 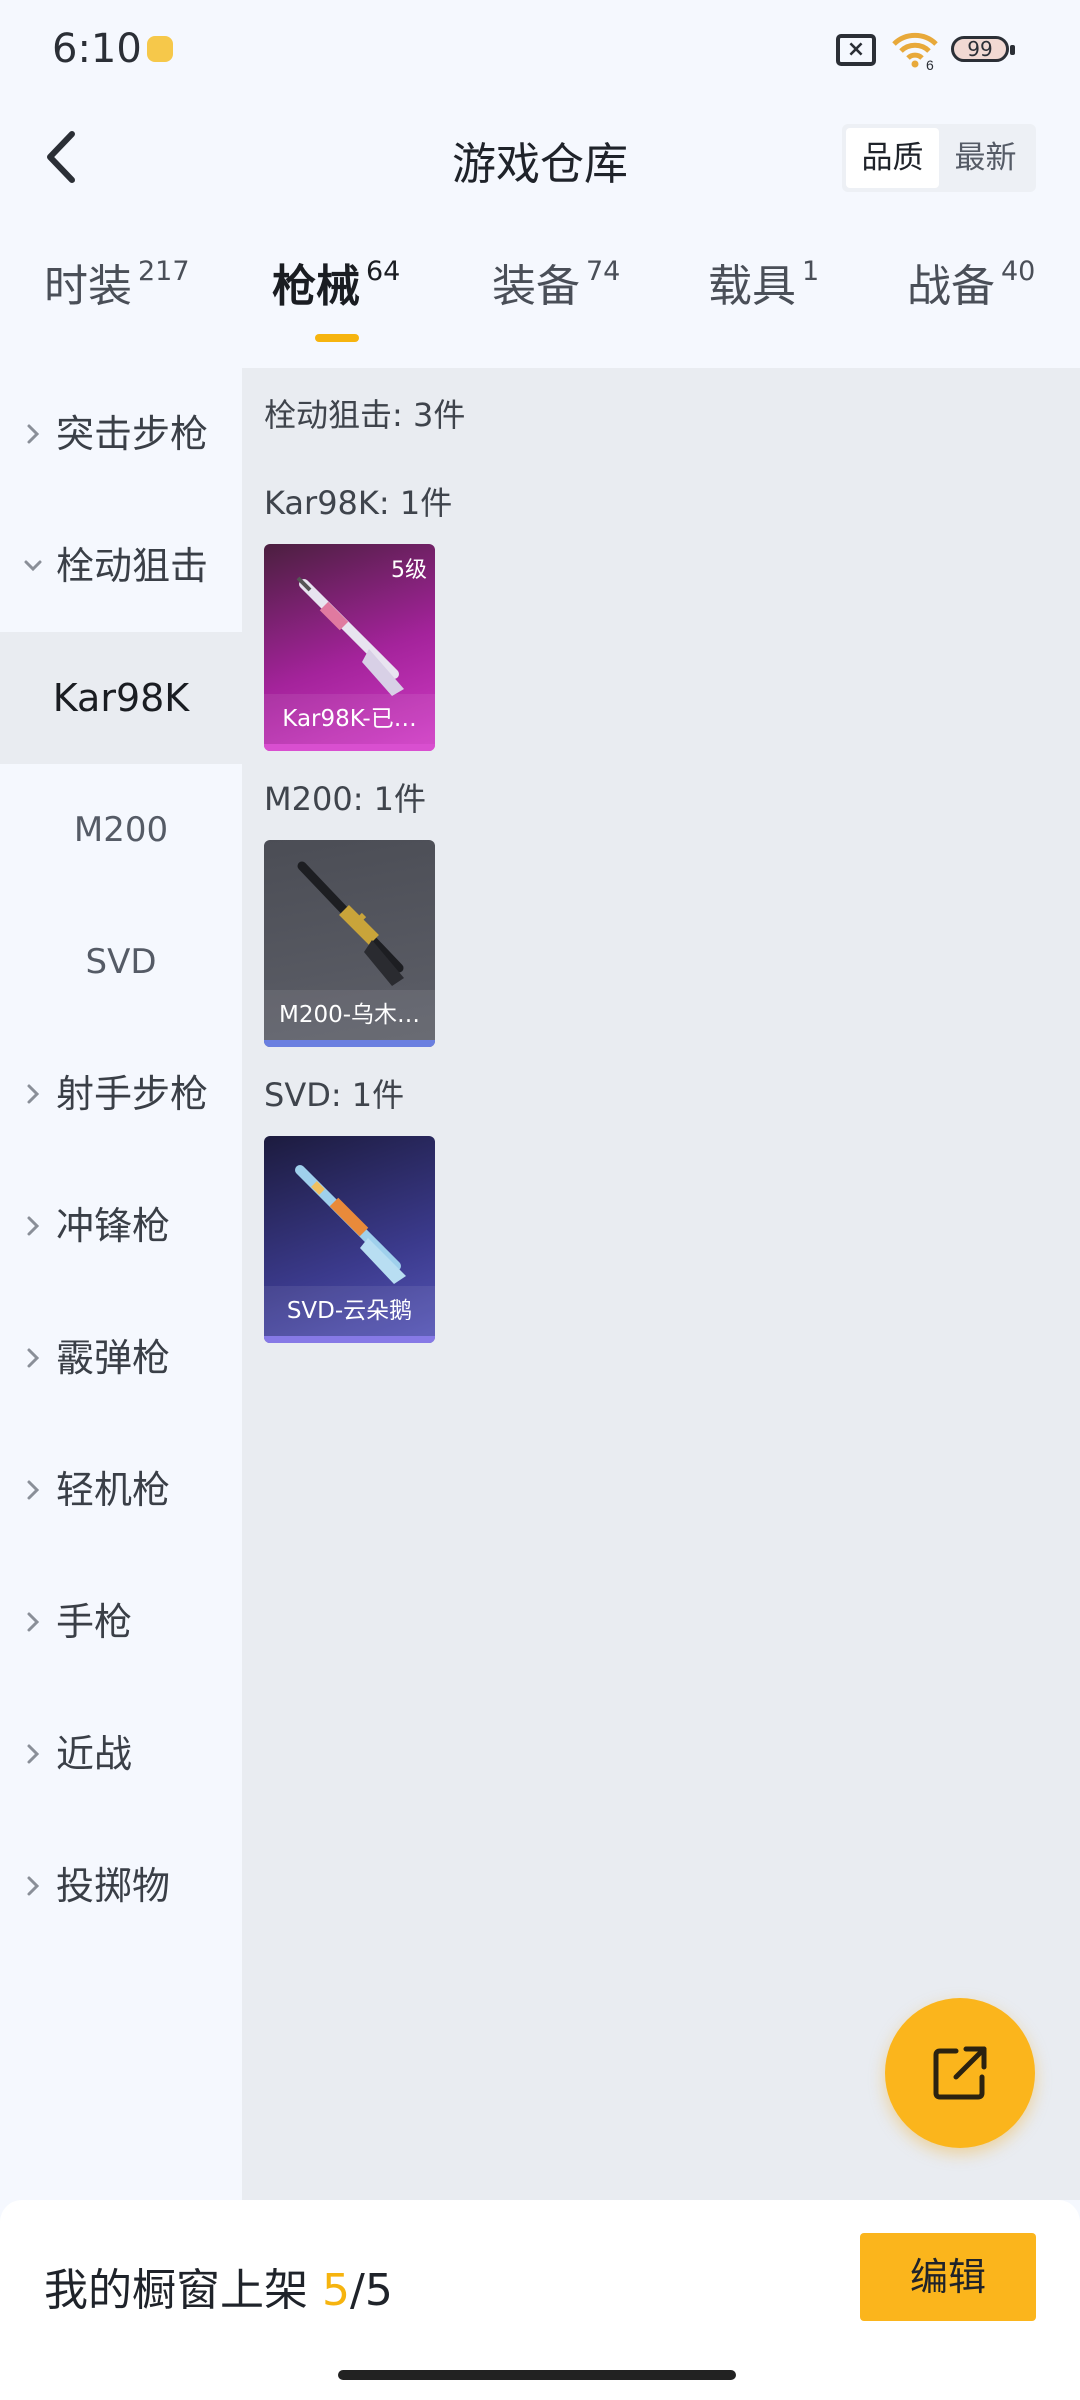 What do you see at coordinates (94, 1622) in the screenshot?
I see `sidebar-item-label: 手枪` at bounding box center [94, 1622].